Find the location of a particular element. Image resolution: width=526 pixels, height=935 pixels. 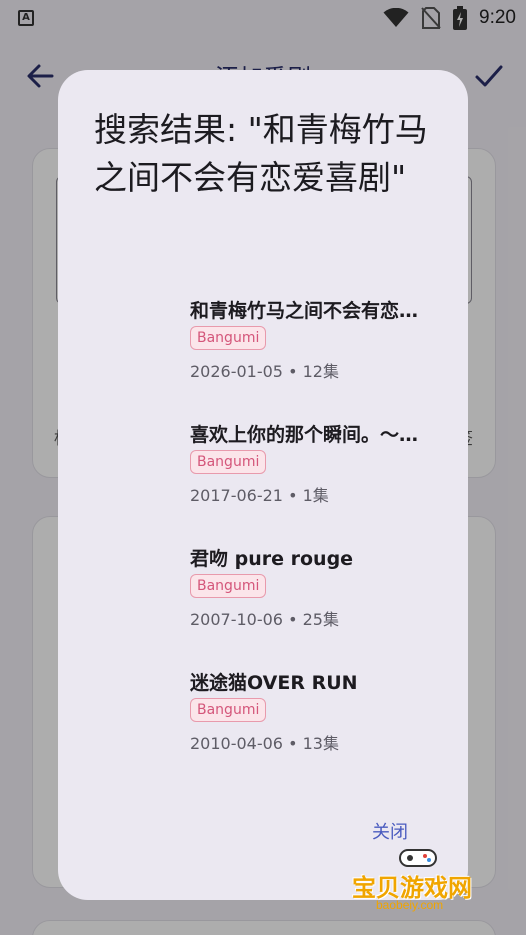

result-title: 喜欢上你的那个瞬间。～告白实行委员会～ is located at coordinates (308, 435).